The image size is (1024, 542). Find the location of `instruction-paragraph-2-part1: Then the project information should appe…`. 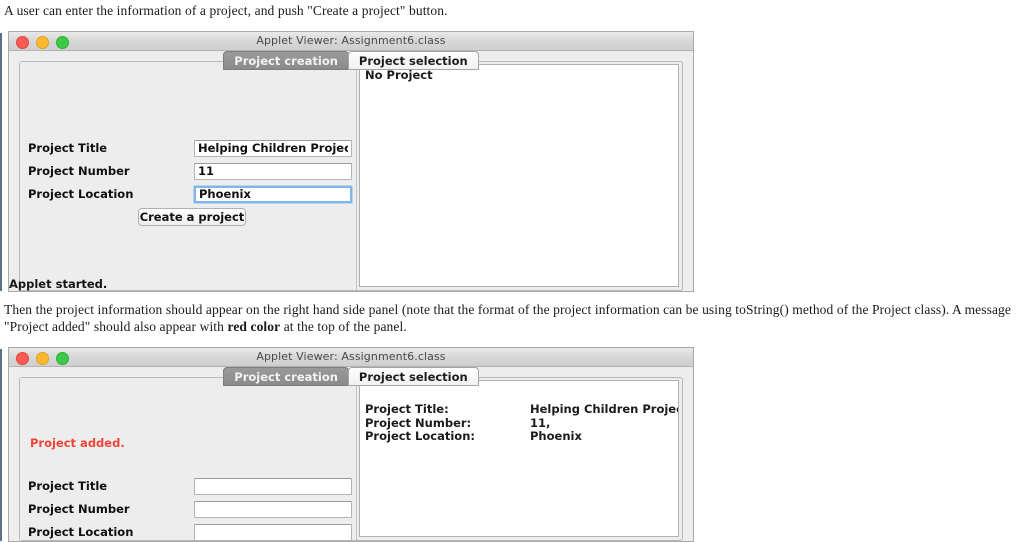

instruction-paragraph-2-part1: Then the project information should appe… is located at coordinates (508, 318).